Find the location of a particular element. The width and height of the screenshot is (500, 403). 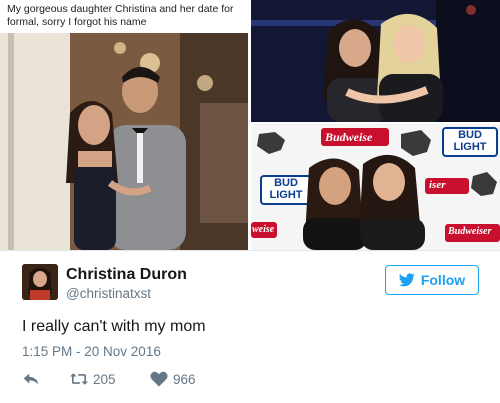

like-button: 966 is located at coordinates (180, 379).